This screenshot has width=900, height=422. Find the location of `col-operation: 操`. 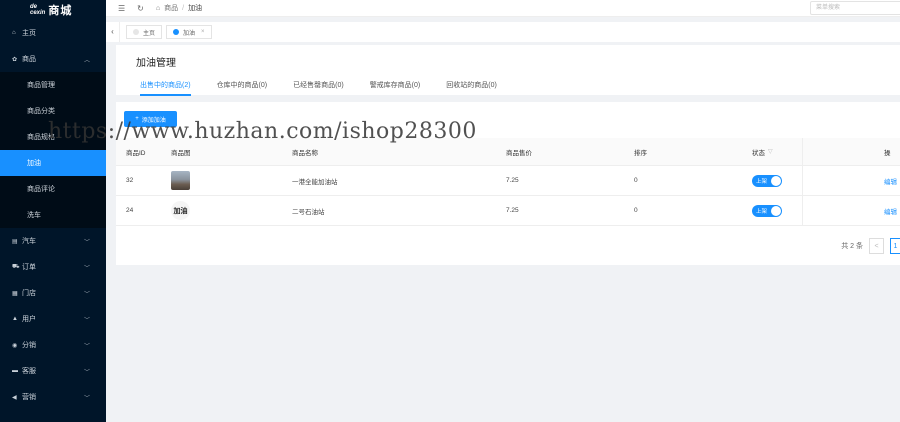

col-operation: 操 is located at coordinates (887, 153).